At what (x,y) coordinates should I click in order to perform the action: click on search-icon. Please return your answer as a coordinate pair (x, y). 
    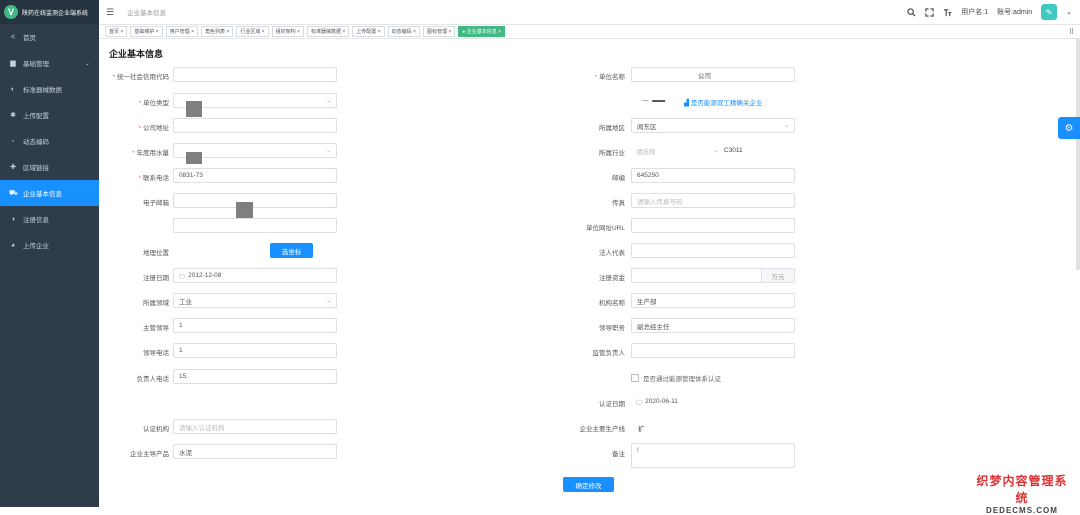
    Looking at the image, I should click on (911, 12).